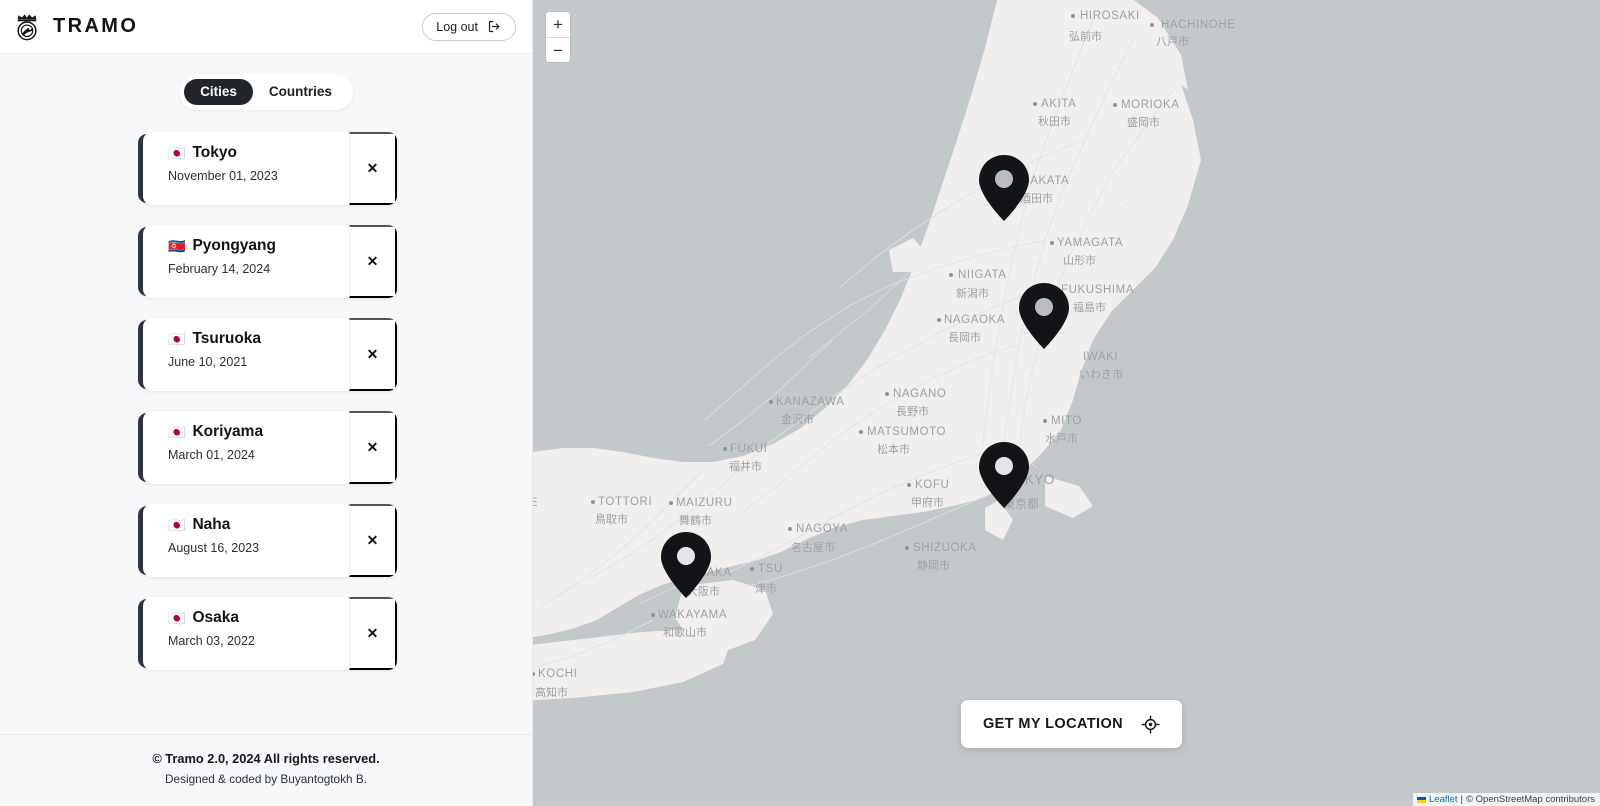  I want to click on svg-text: HACHINOHE, so click(1198, 25).